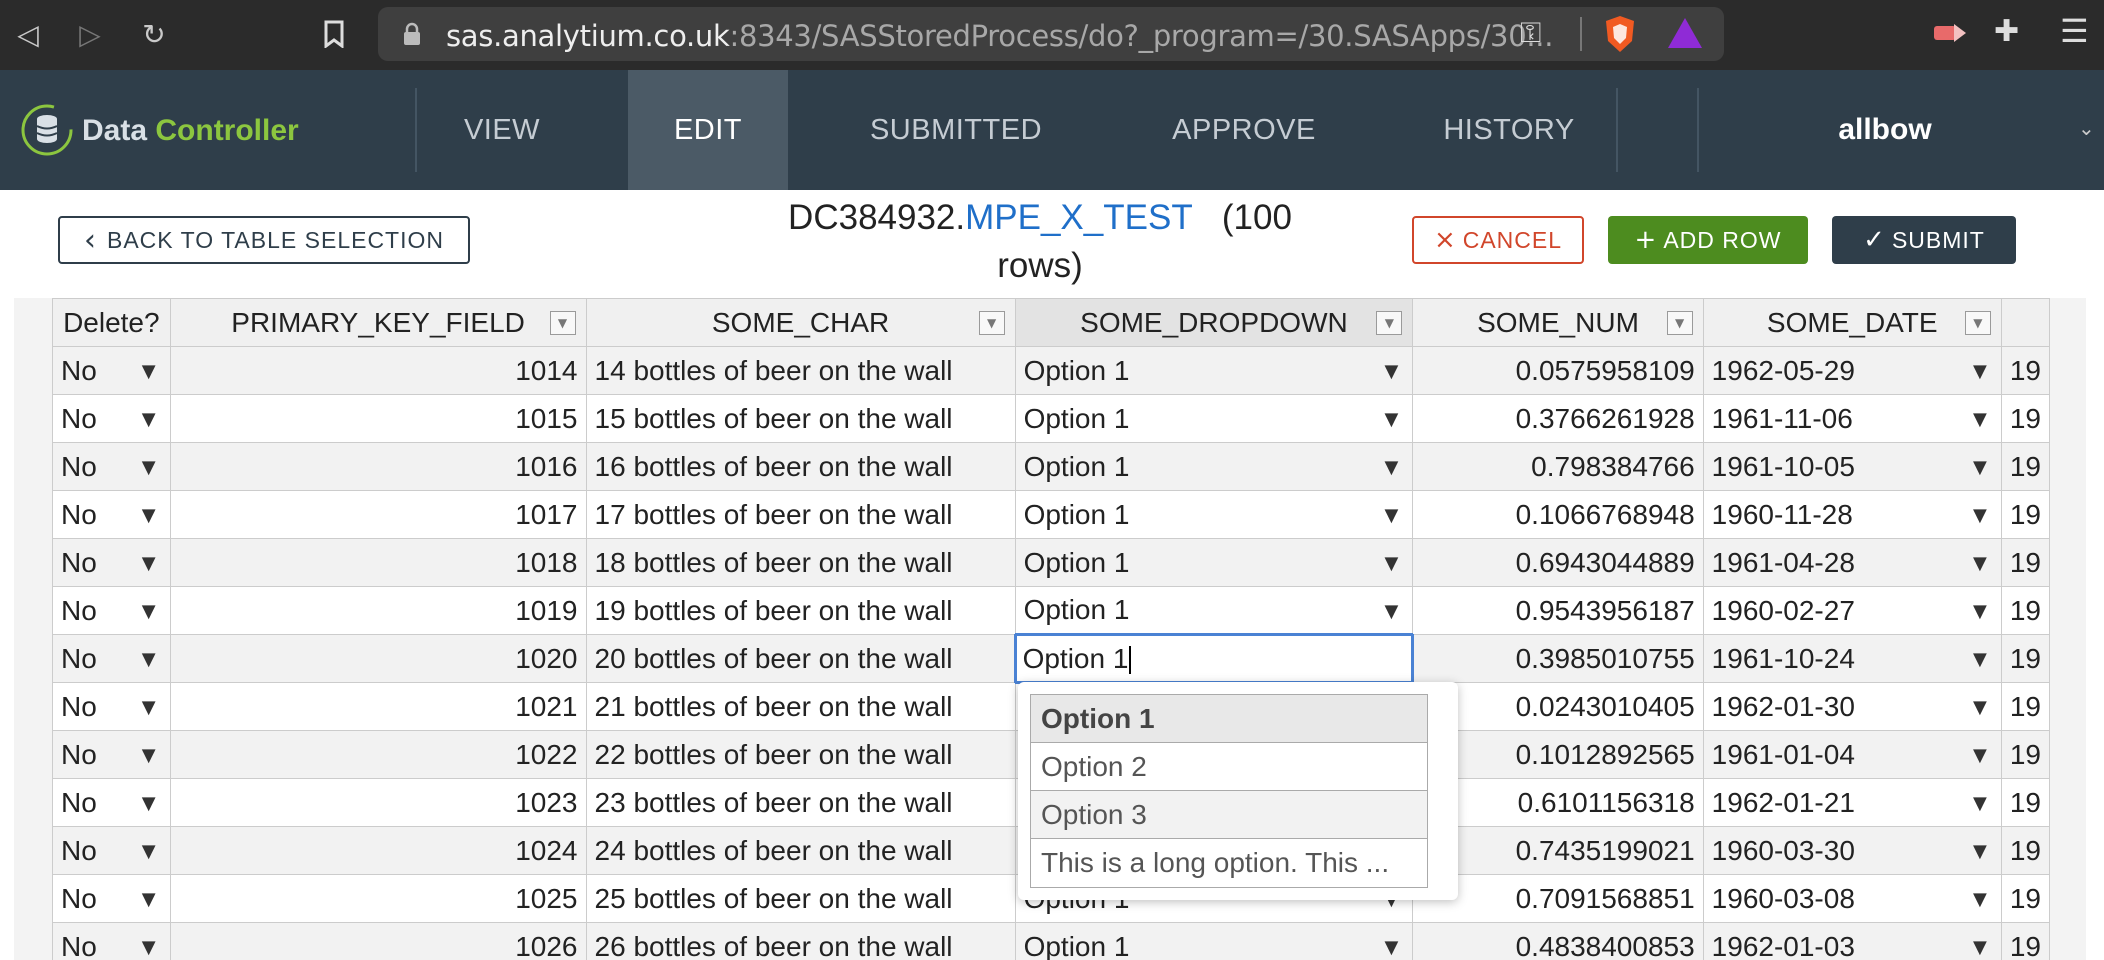 The height and width of the screenshot is (960, 2104). What do you see at coordinates (2025, 322) in the screenshot?
I see `column-header-next` at bounding box center [2025, 322].